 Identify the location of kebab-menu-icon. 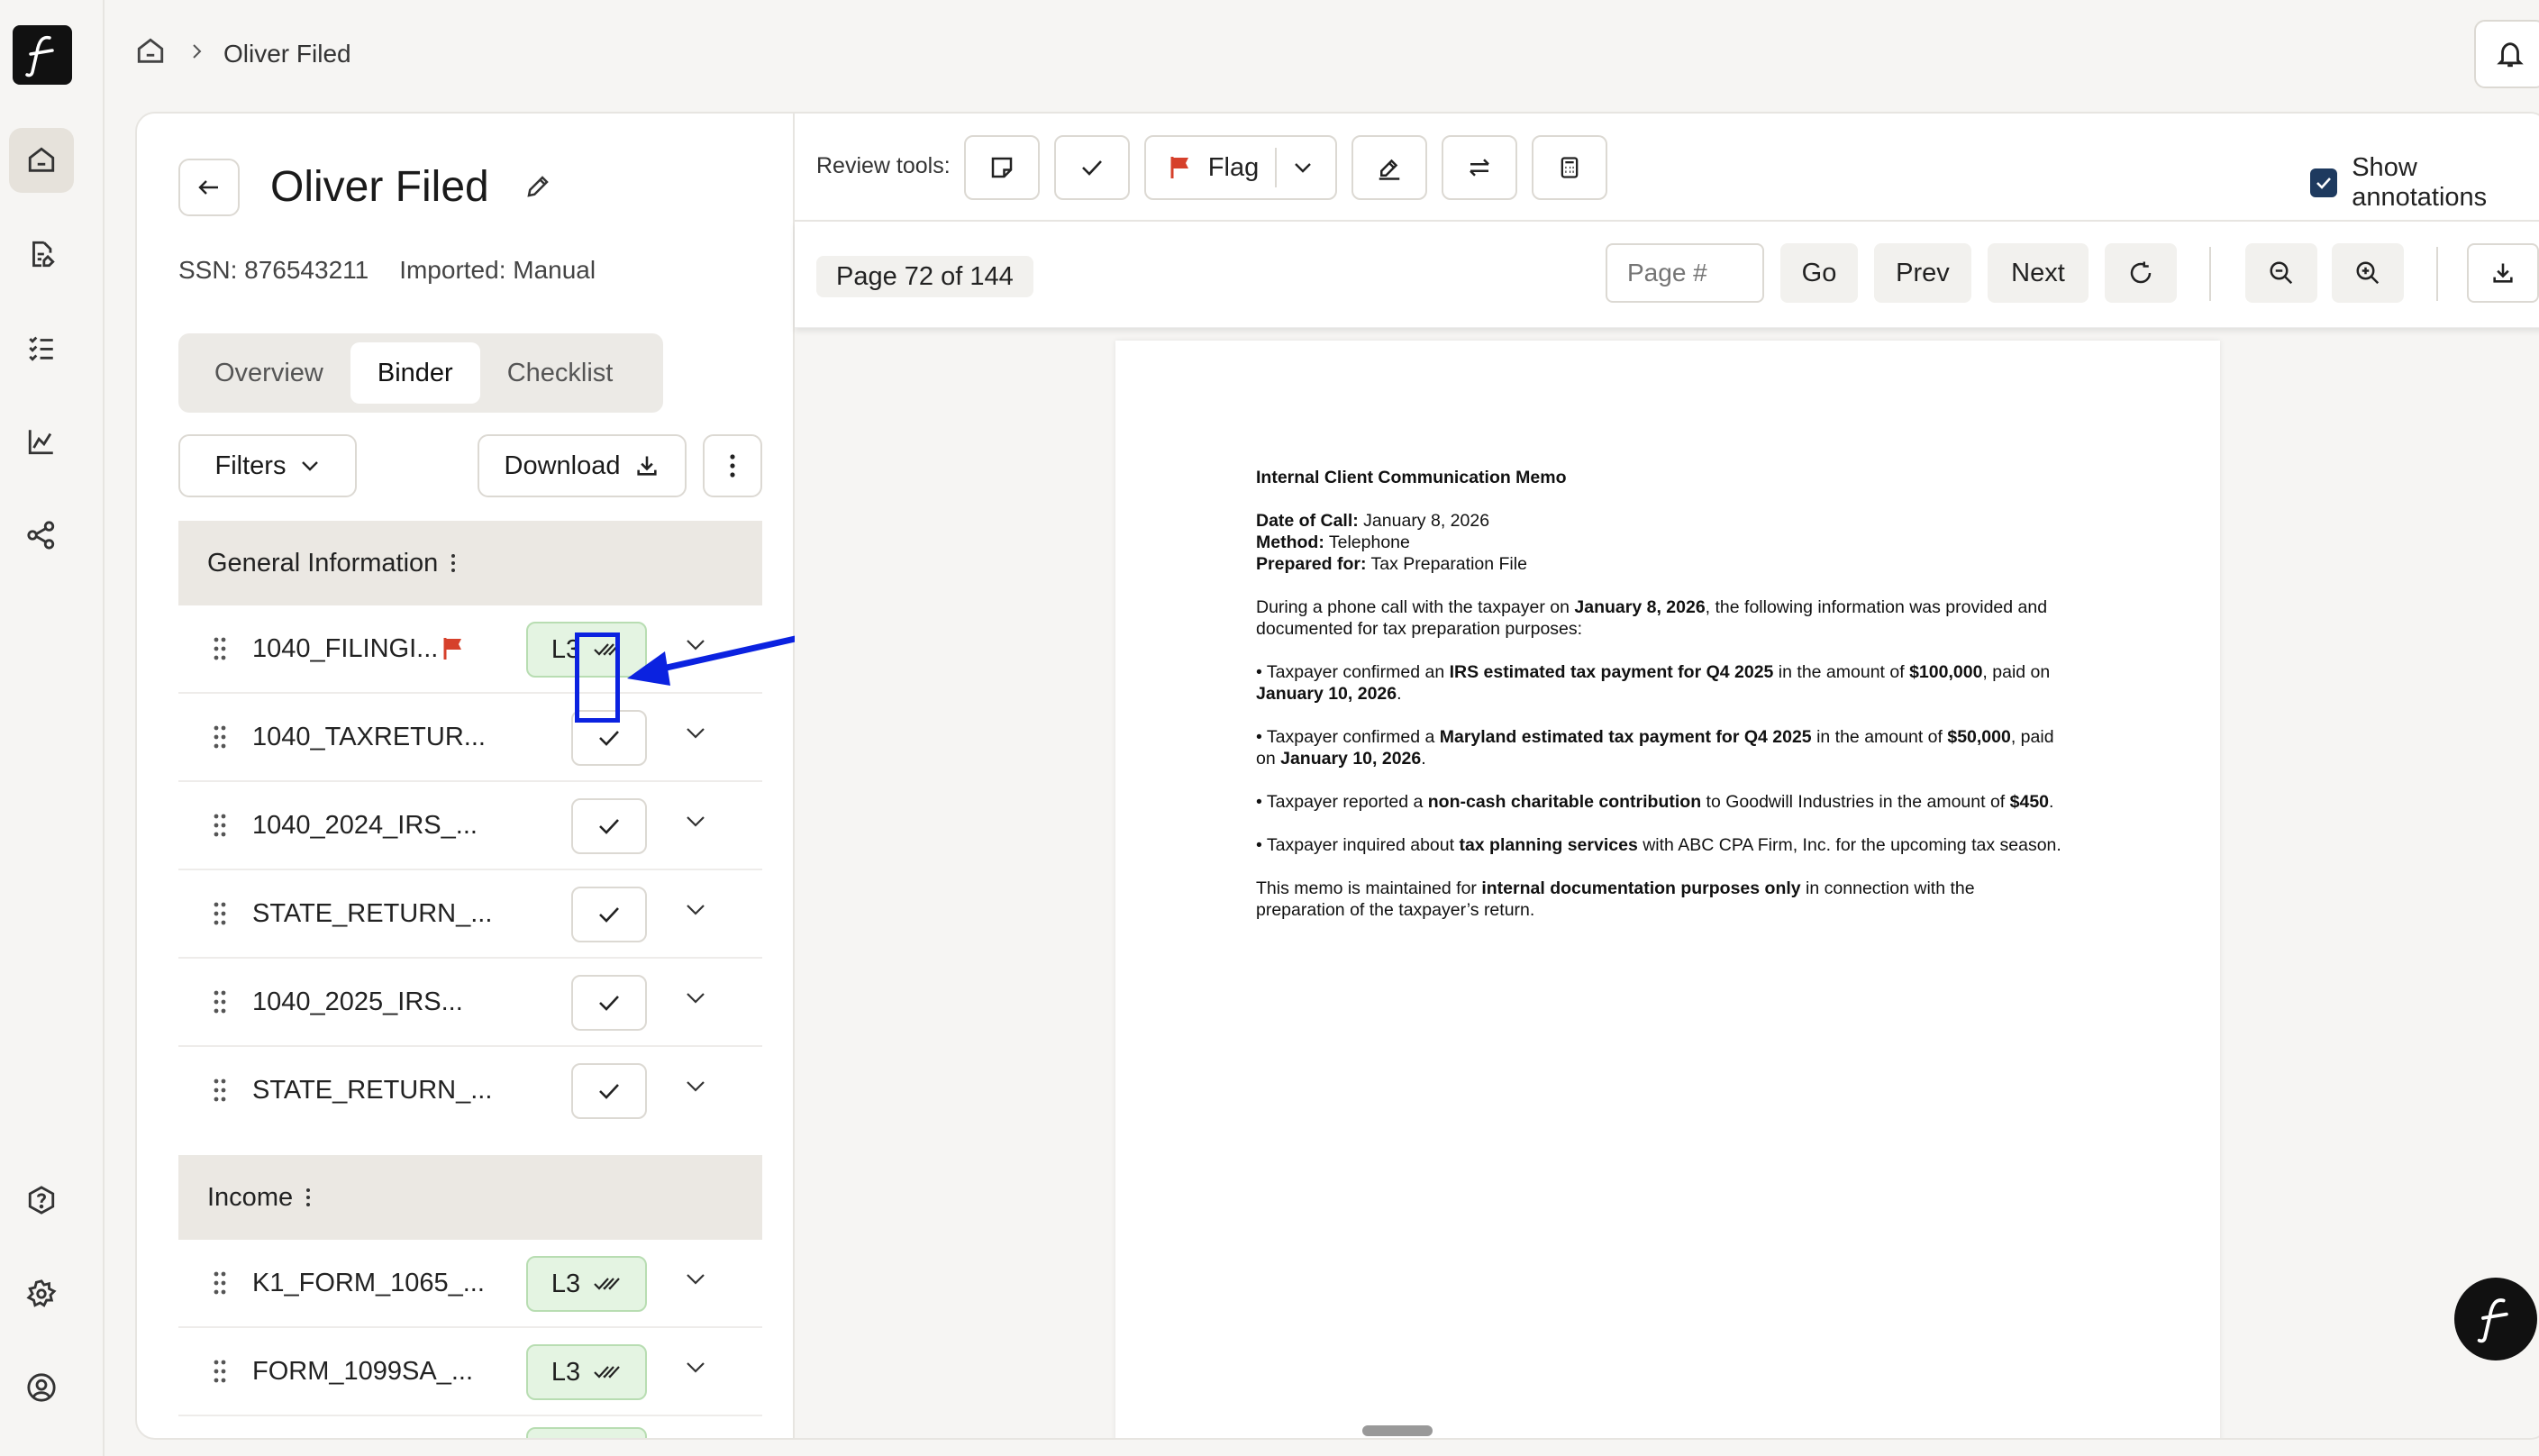
(732, 466).